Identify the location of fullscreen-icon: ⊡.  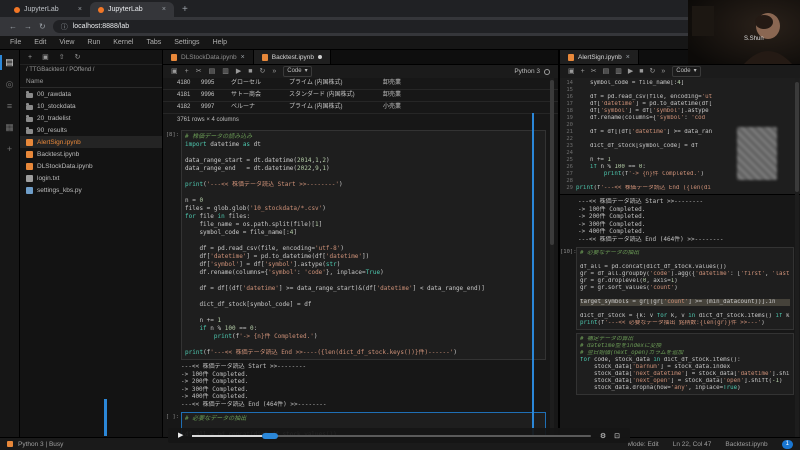
(617, 436).